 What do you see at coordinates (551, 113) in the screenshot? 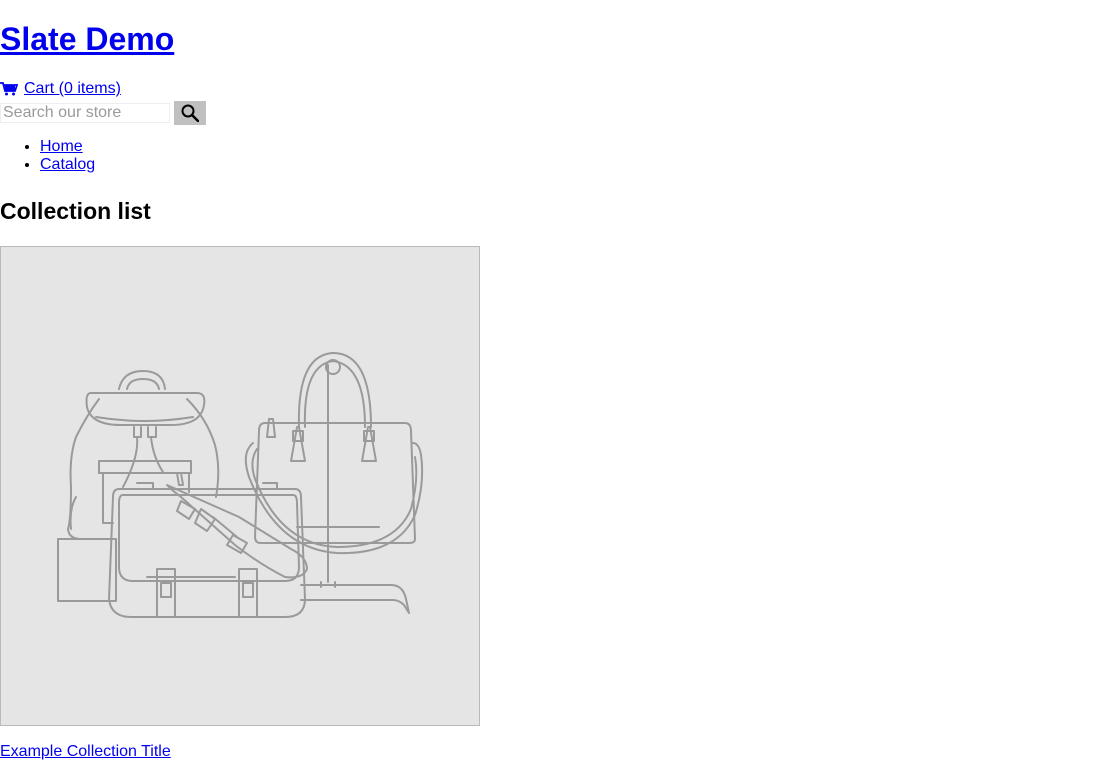
I see `search-form` at bounding box center [551, 113].